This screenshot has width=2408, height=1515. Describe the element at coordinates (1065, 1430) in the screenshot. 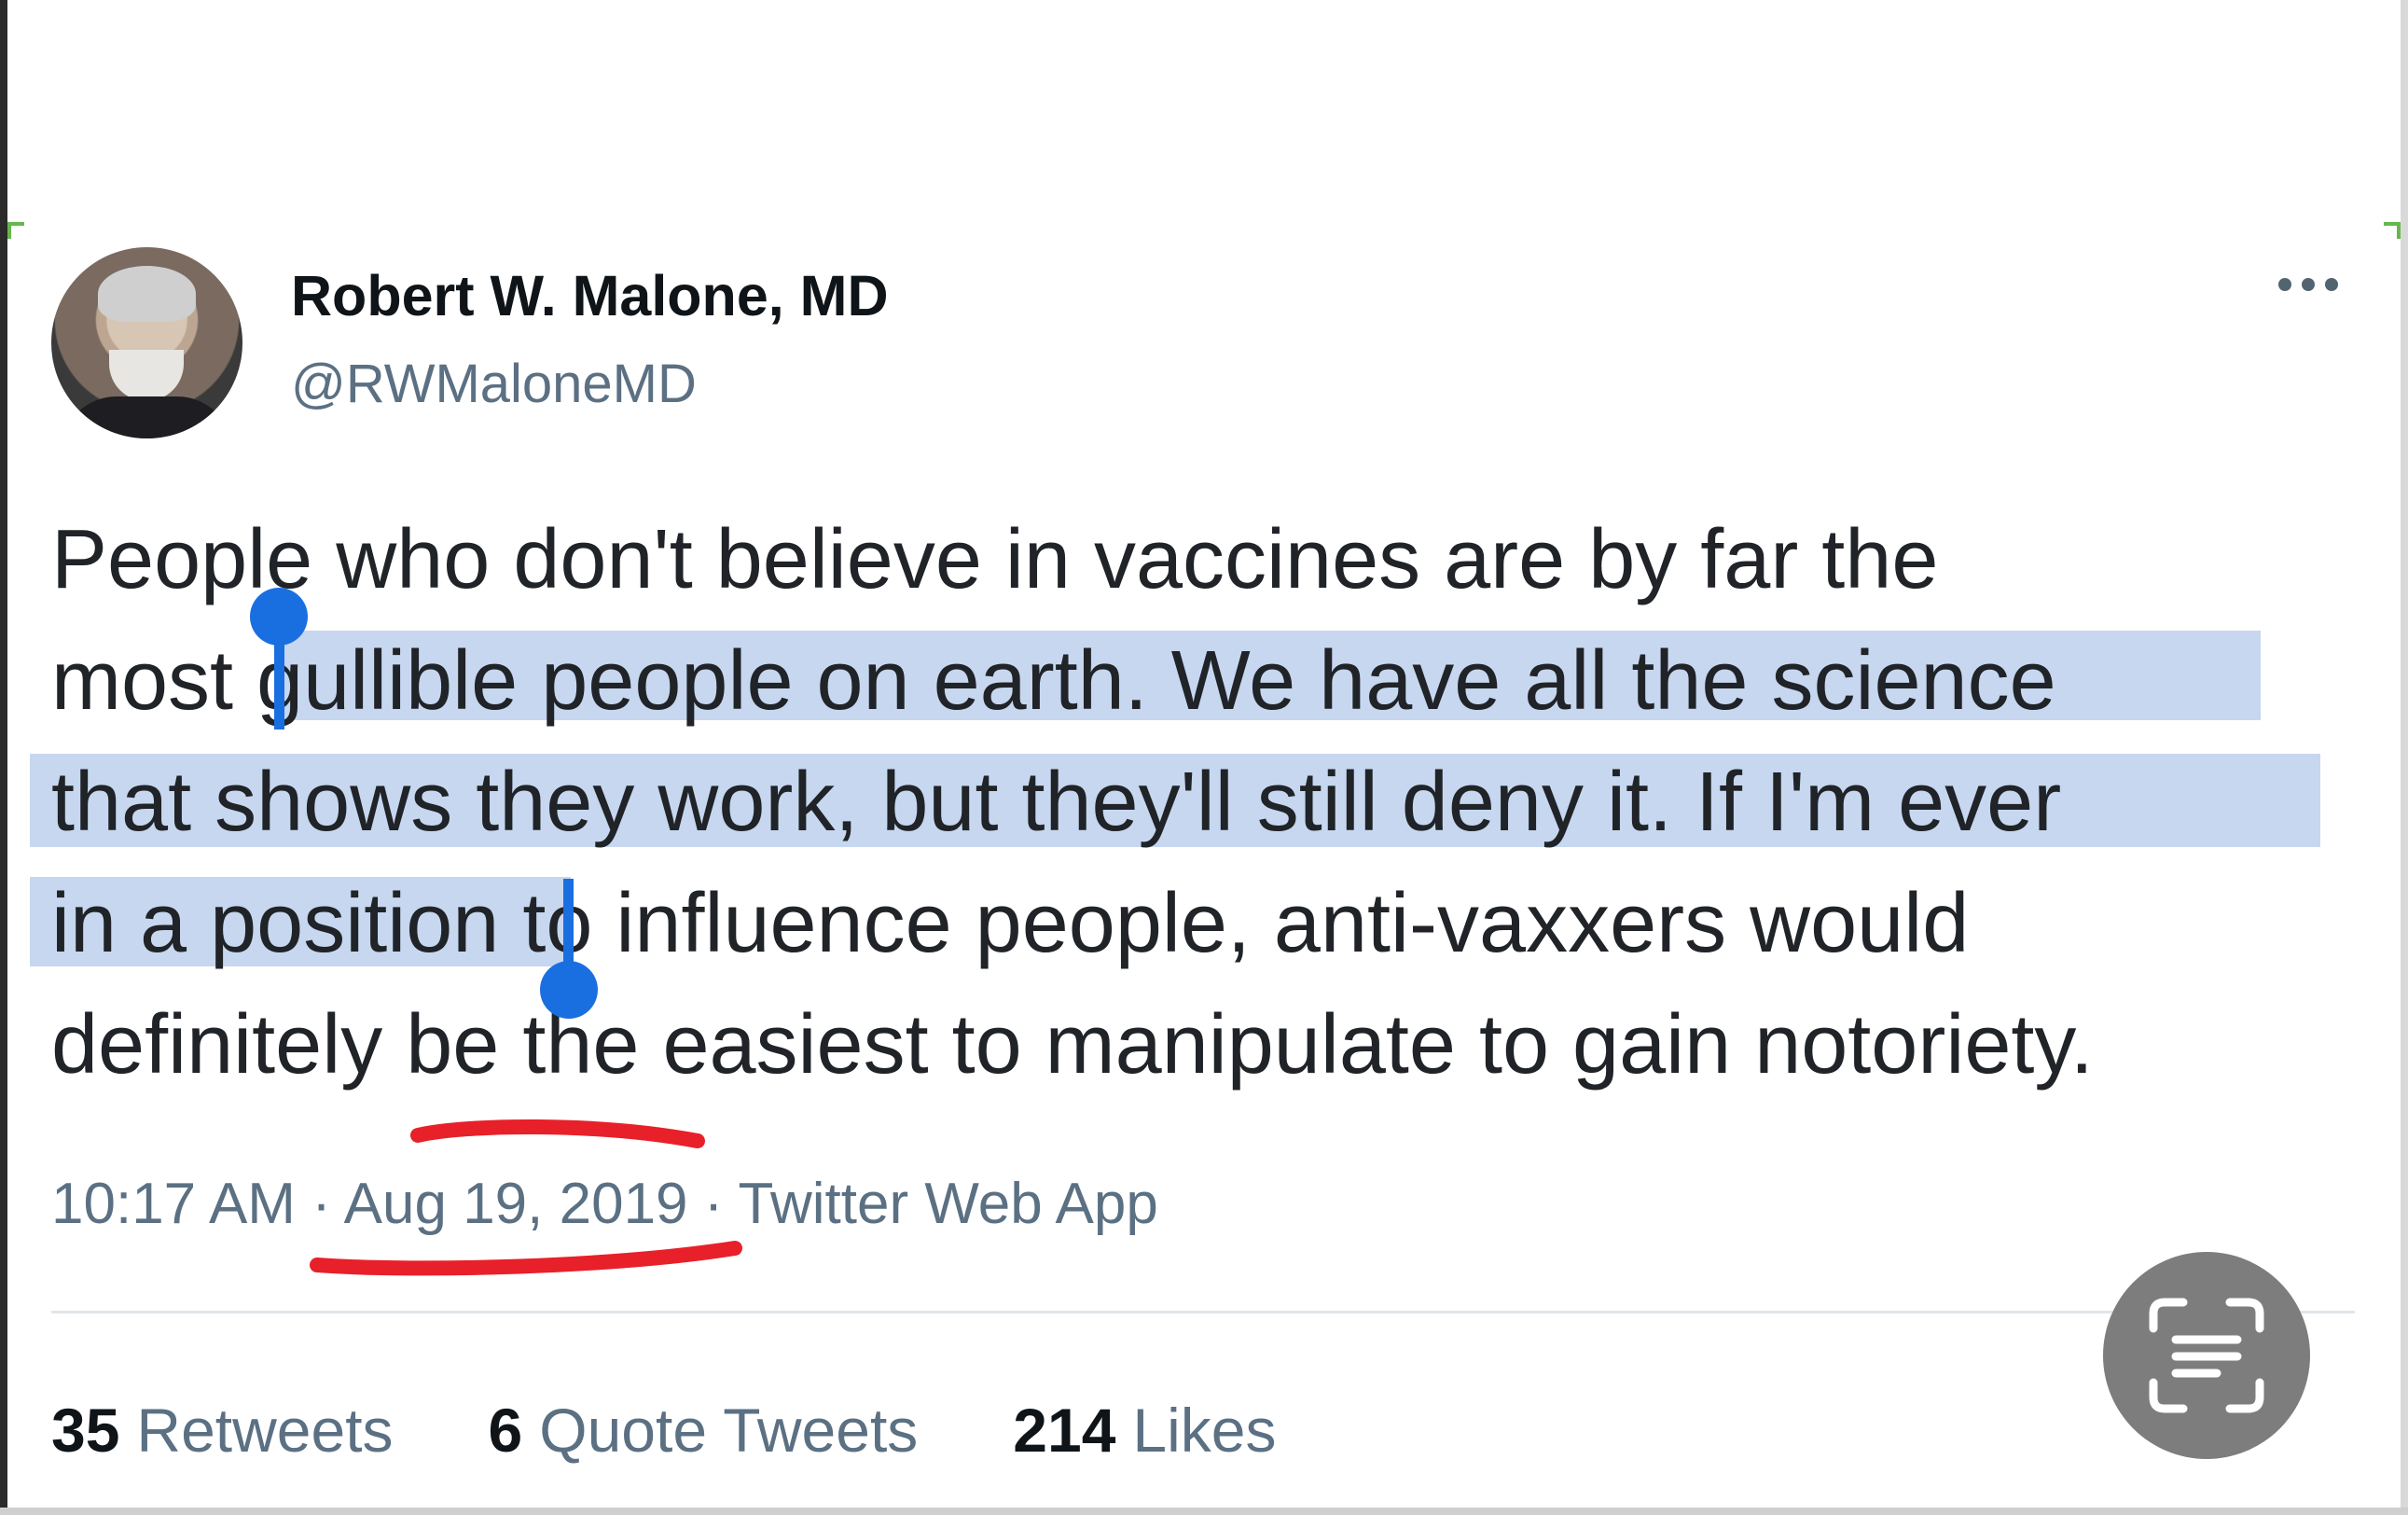

I see `likes-count: 214` at that location.